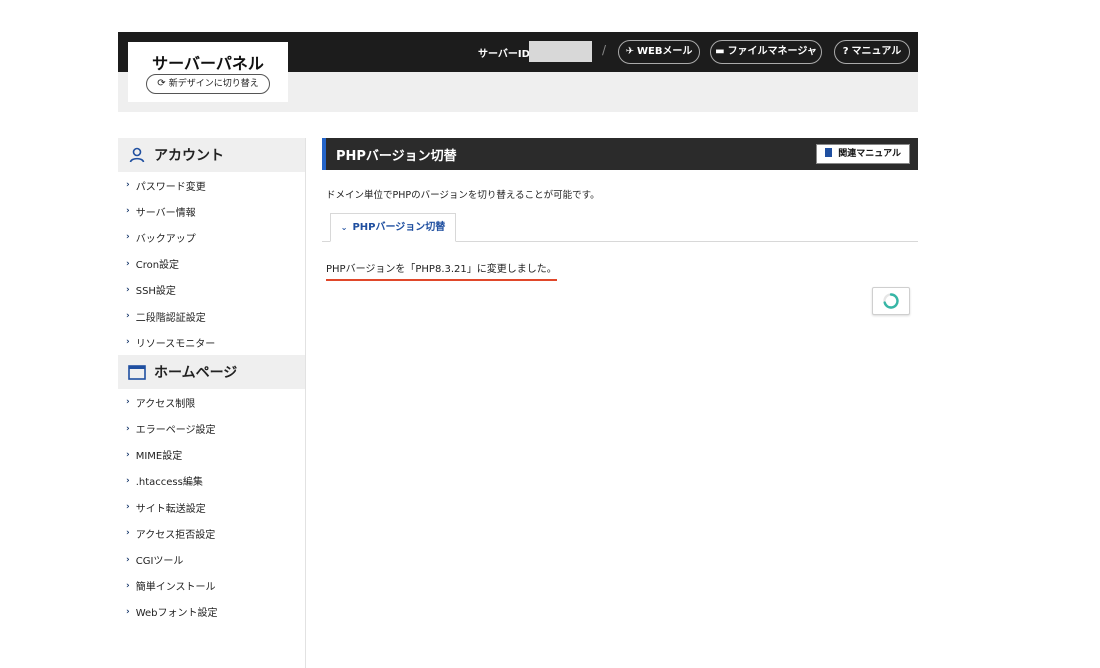 Image resolution: width=1100 pixels, height=668 pixels. Describe the element at coordinates (170, 318) in the screenshot. I see `sidebar-item-label: 二段階認証設定` at that location.